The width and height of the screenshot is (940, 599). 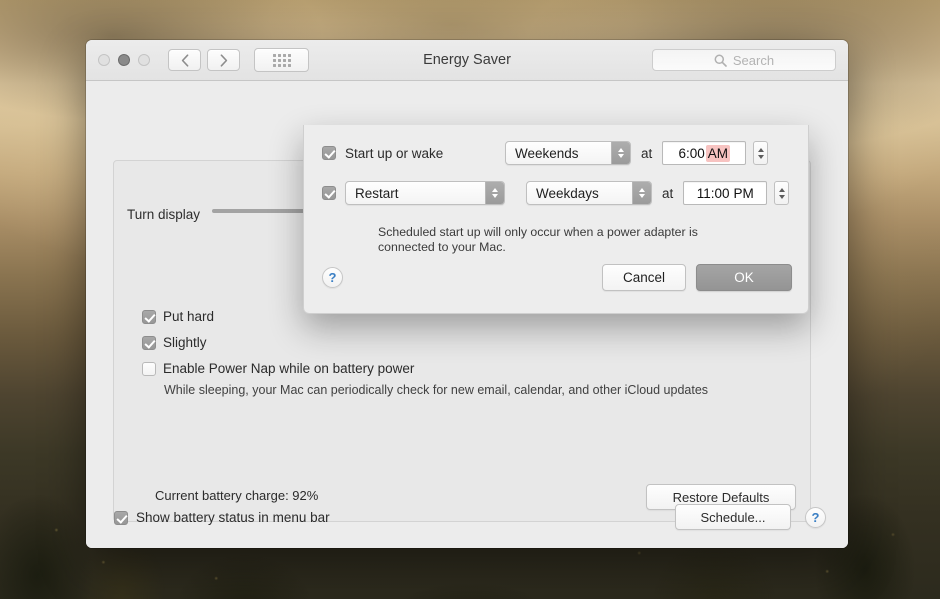 I want to click on back-button, so click(x=184, y=60).